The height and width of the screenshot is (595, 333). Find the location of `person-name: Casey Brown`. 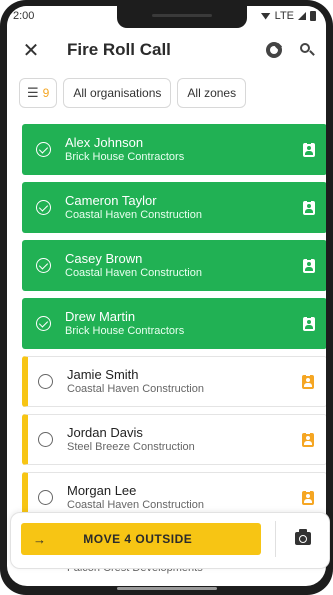

person-name: Casey Brown is located at coordinates (104, 258).